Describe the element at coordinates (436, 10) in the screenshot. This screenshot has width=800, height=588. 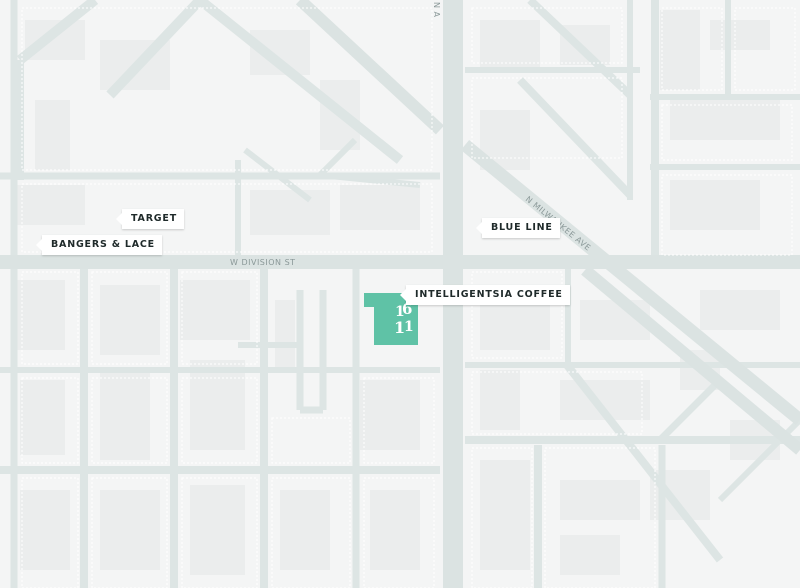
I see `street-label-north-vertical: N A` at that location.